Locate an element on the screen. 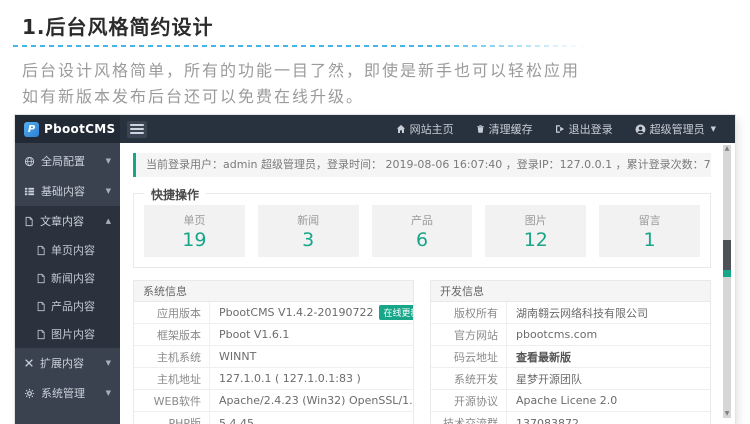  row-label: 主机地址 is located at coordinates (172, 378).